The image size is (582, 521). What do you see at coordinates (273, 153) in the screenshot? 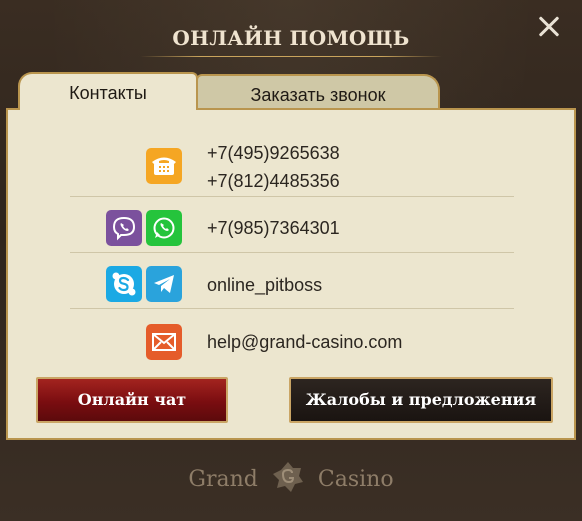
I see `phone-number-1: +7(495)9265638` at bounding box center [273, 153].